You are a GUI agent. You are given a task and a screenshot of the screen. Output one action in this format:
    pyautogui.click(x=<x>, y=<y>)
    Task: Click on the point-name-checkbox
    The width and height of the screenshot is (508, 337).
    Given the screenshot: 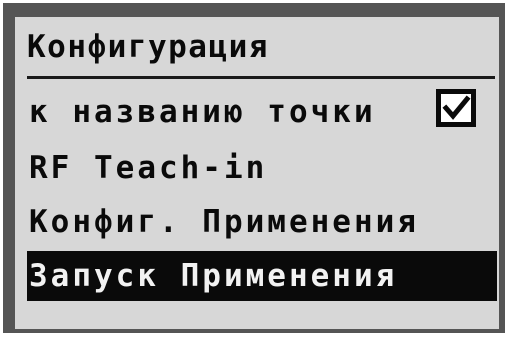 What is the action you would take?
    pyautogui.click(x=456, y=108)
    